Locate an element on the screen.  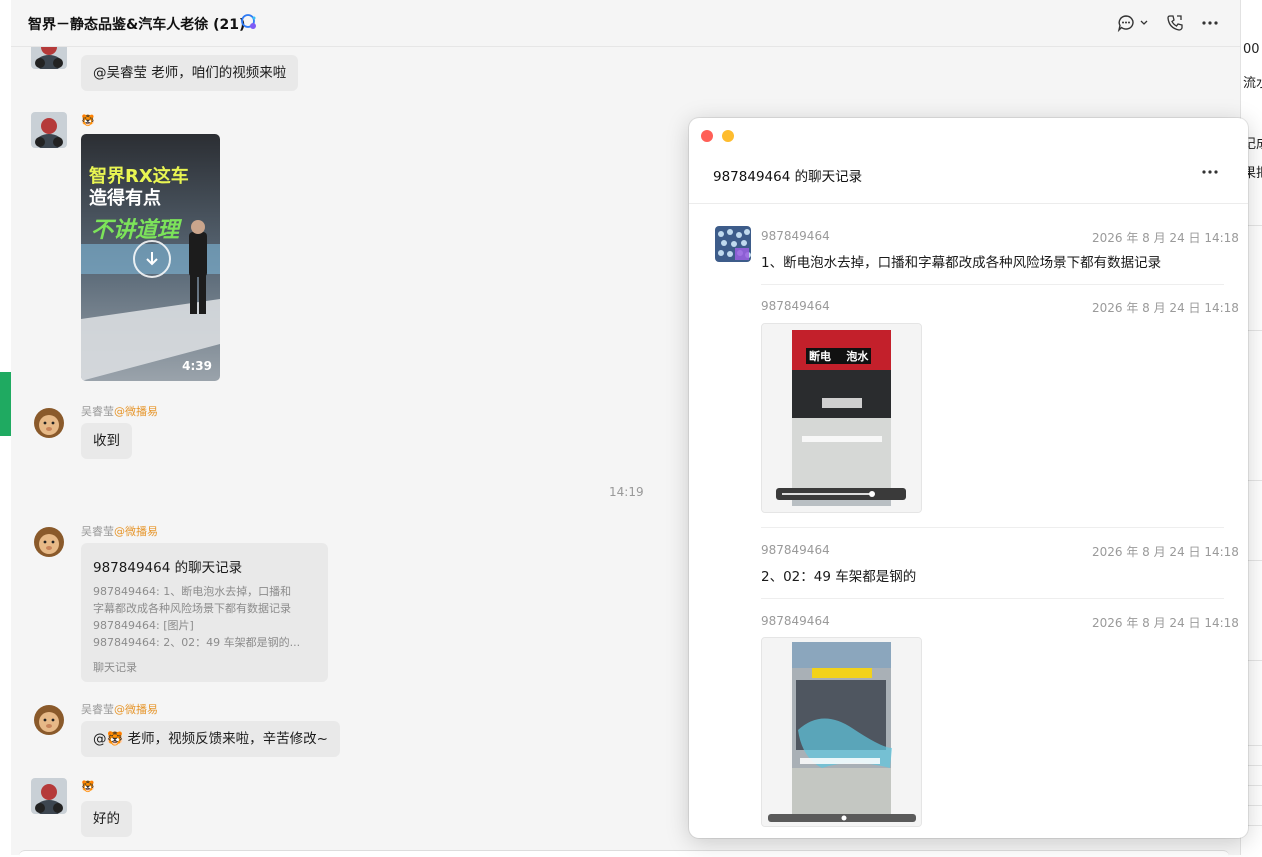
phone-icon is located at coordinates (1175, 23).